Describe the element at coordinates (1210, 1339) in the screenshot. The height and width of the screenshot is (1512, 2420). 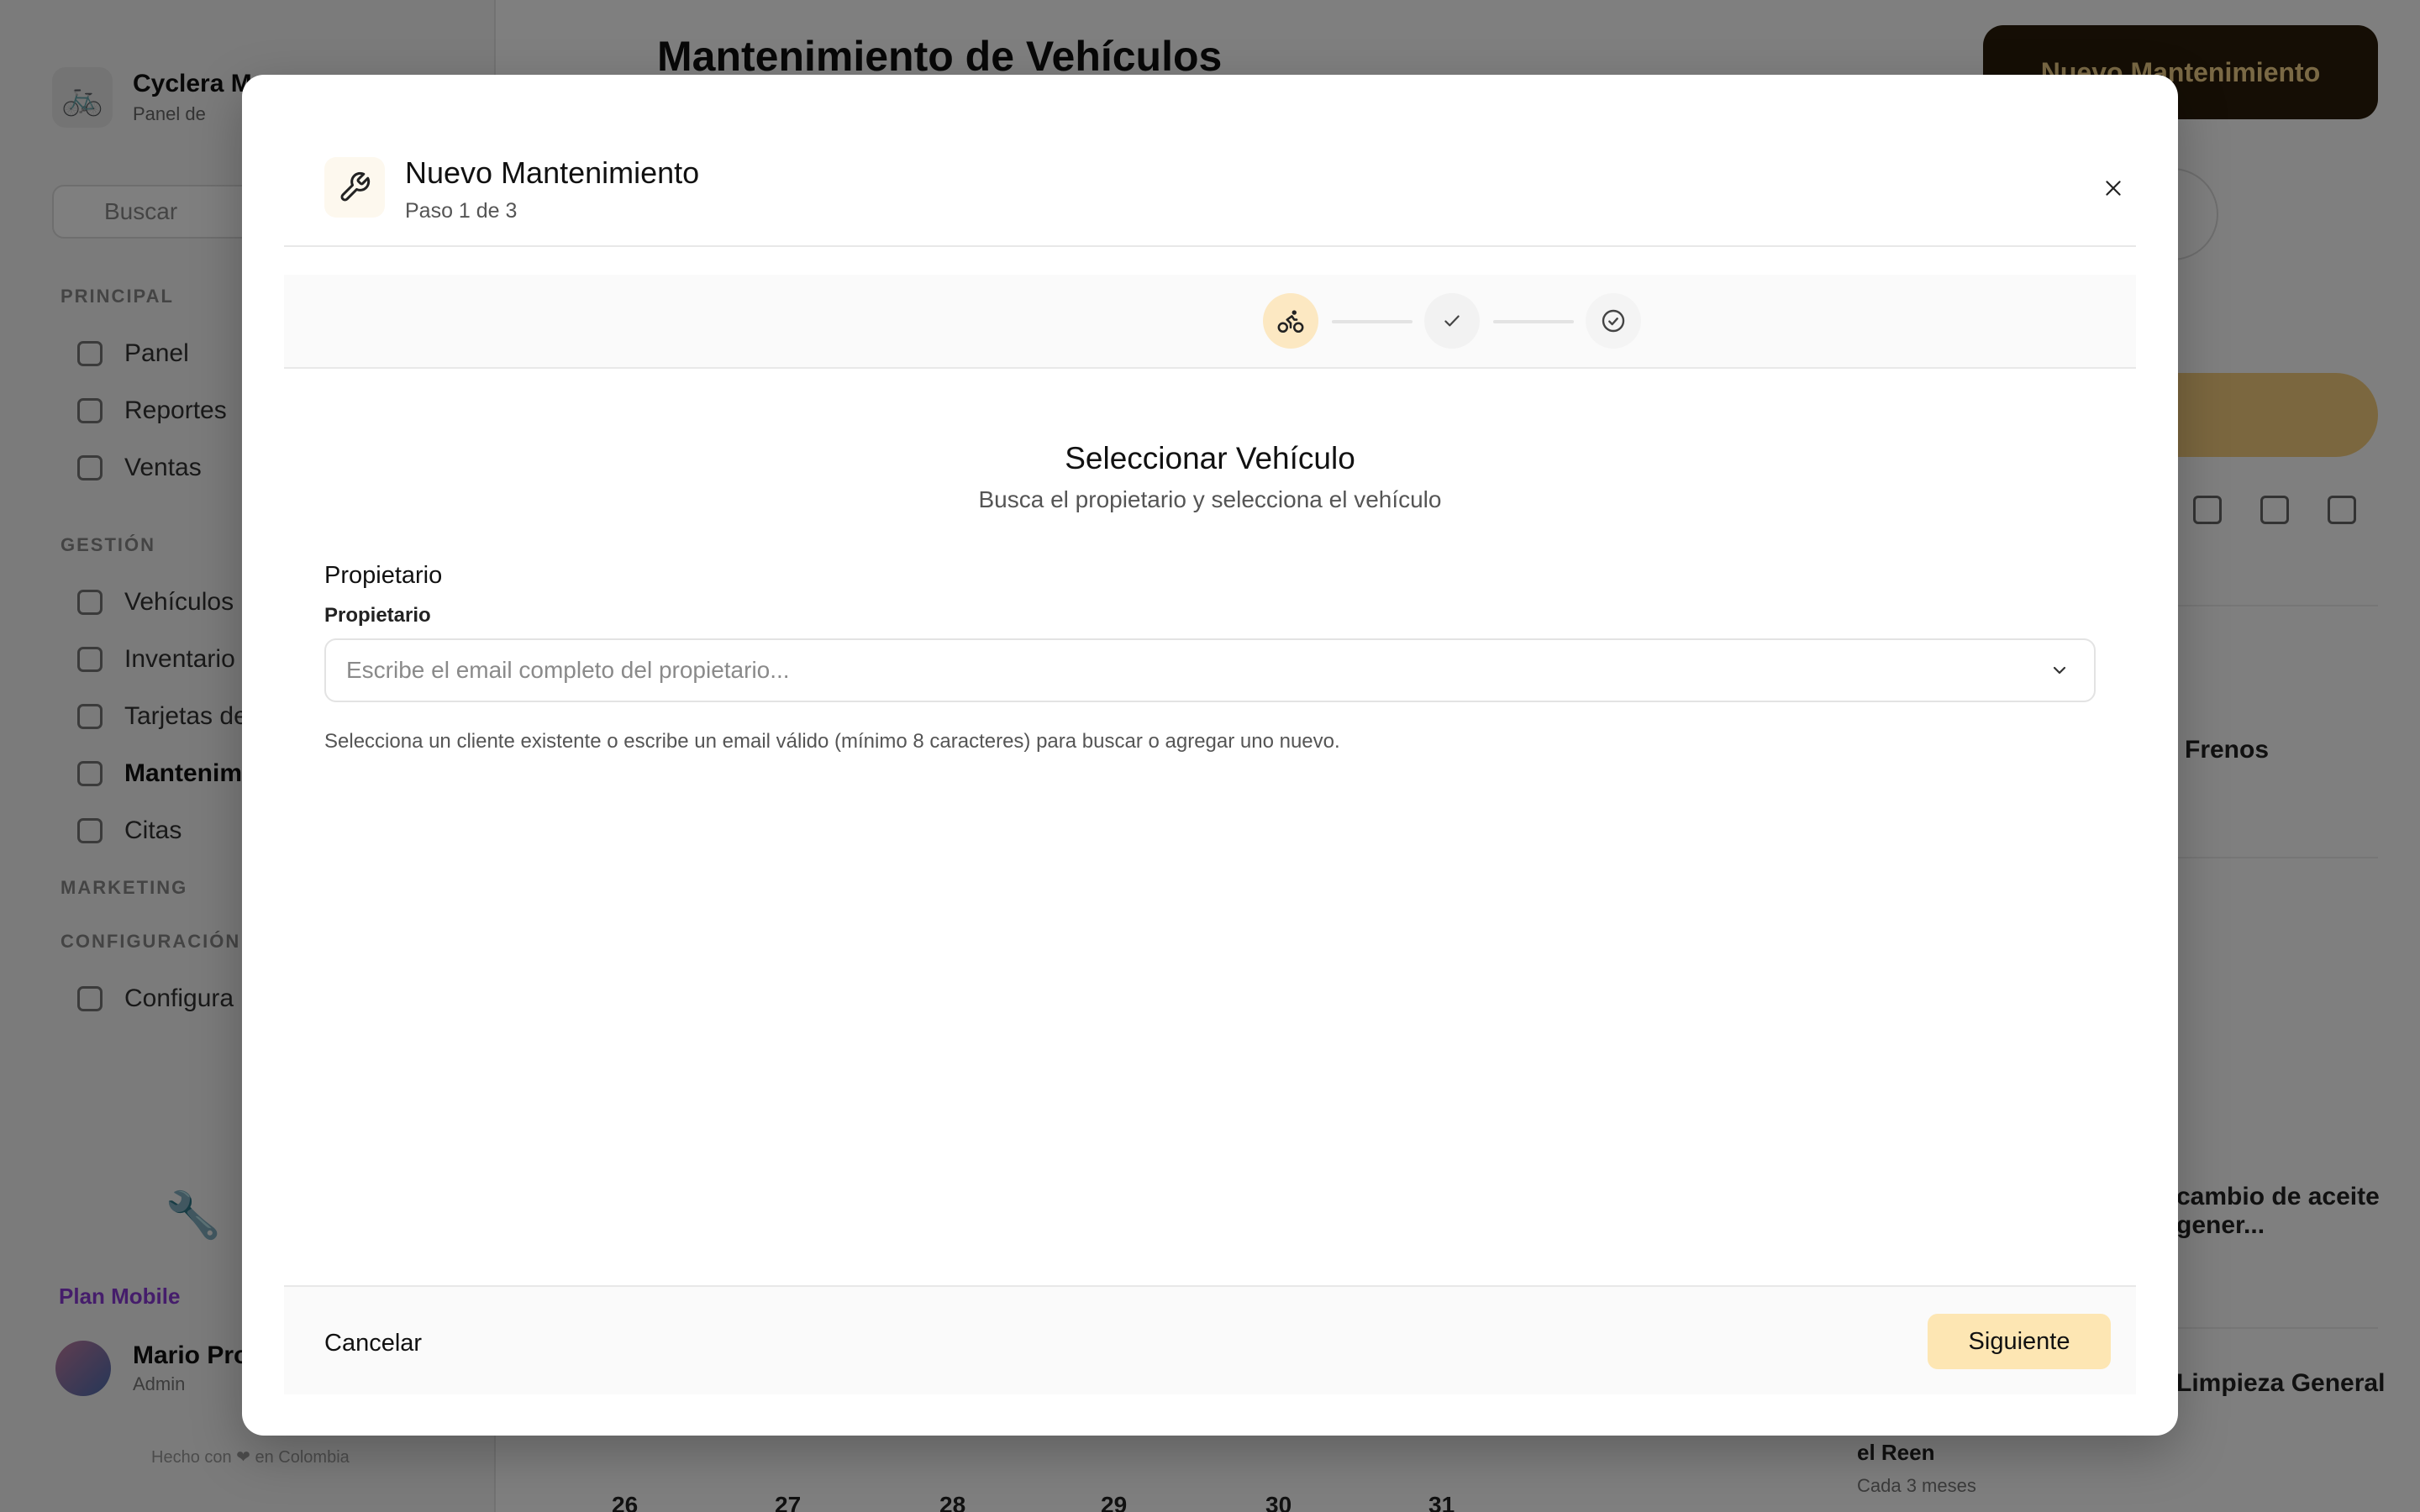
I see `dialog-footer: Cancelar Siguiente` at that location.